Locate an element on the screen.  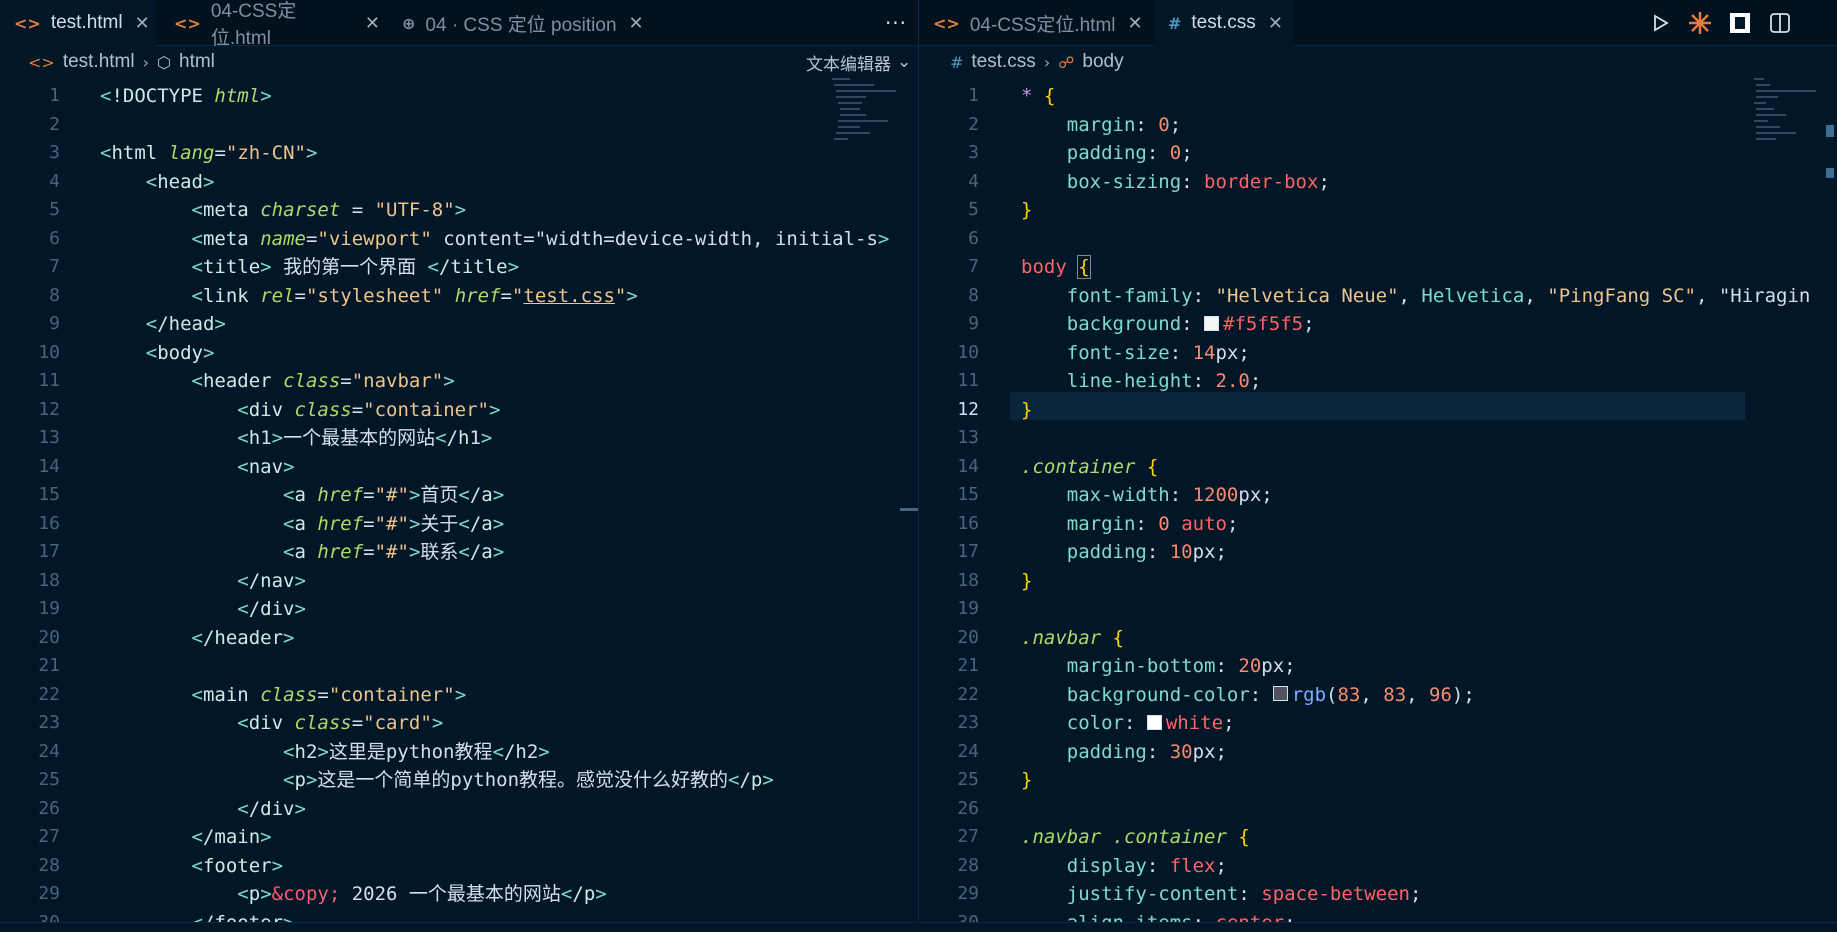
breadcrumb-symbol: body is located at coordinates (1102, 62).